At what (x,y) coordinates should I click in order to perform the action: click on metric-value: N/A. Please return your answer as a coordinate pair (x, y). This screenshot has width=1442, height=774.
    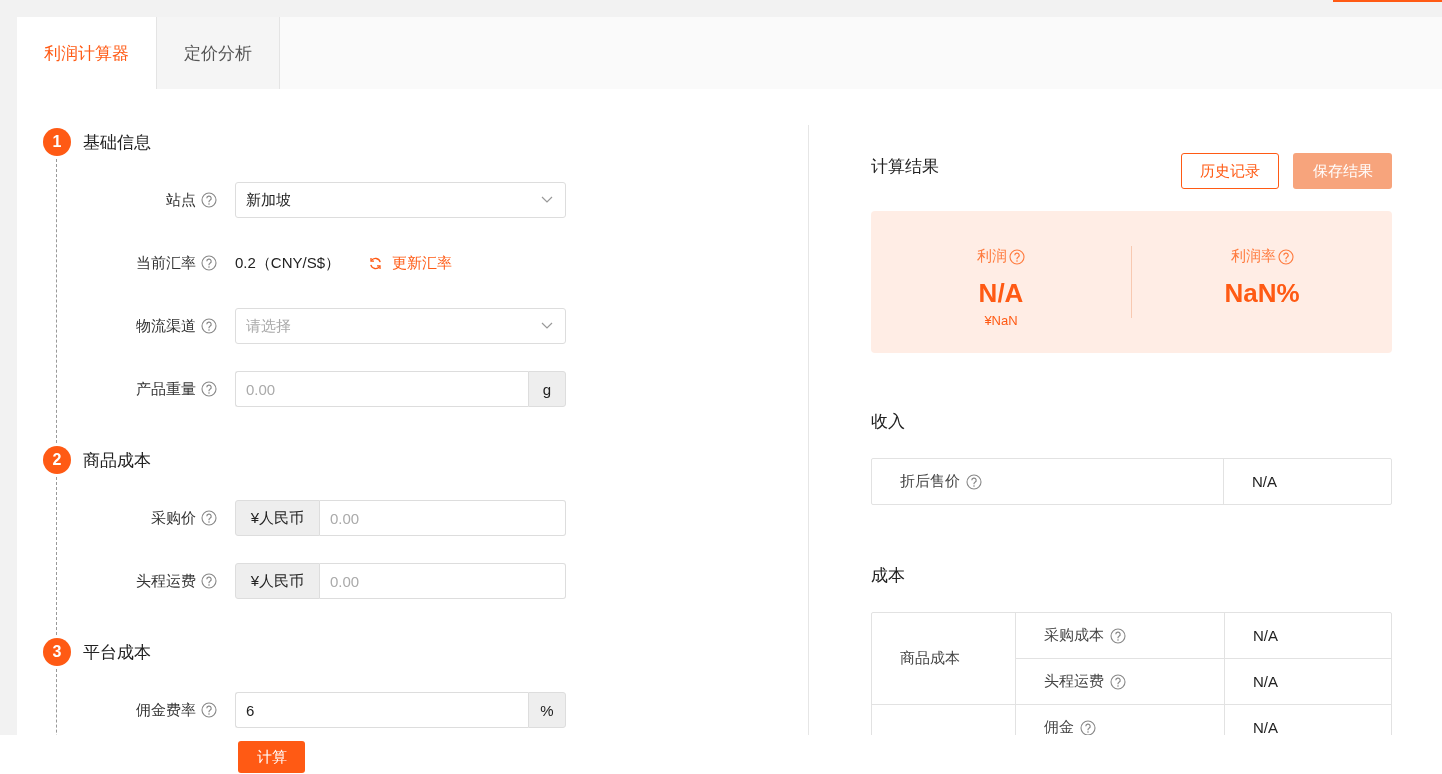
    Looking at the image, I should click on (1001, 293).